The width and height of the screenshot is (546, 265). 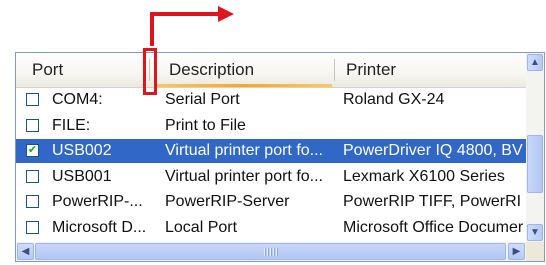 I want to click on cell-printer: Microsoft Office Documer, so click(x=433, y=227).